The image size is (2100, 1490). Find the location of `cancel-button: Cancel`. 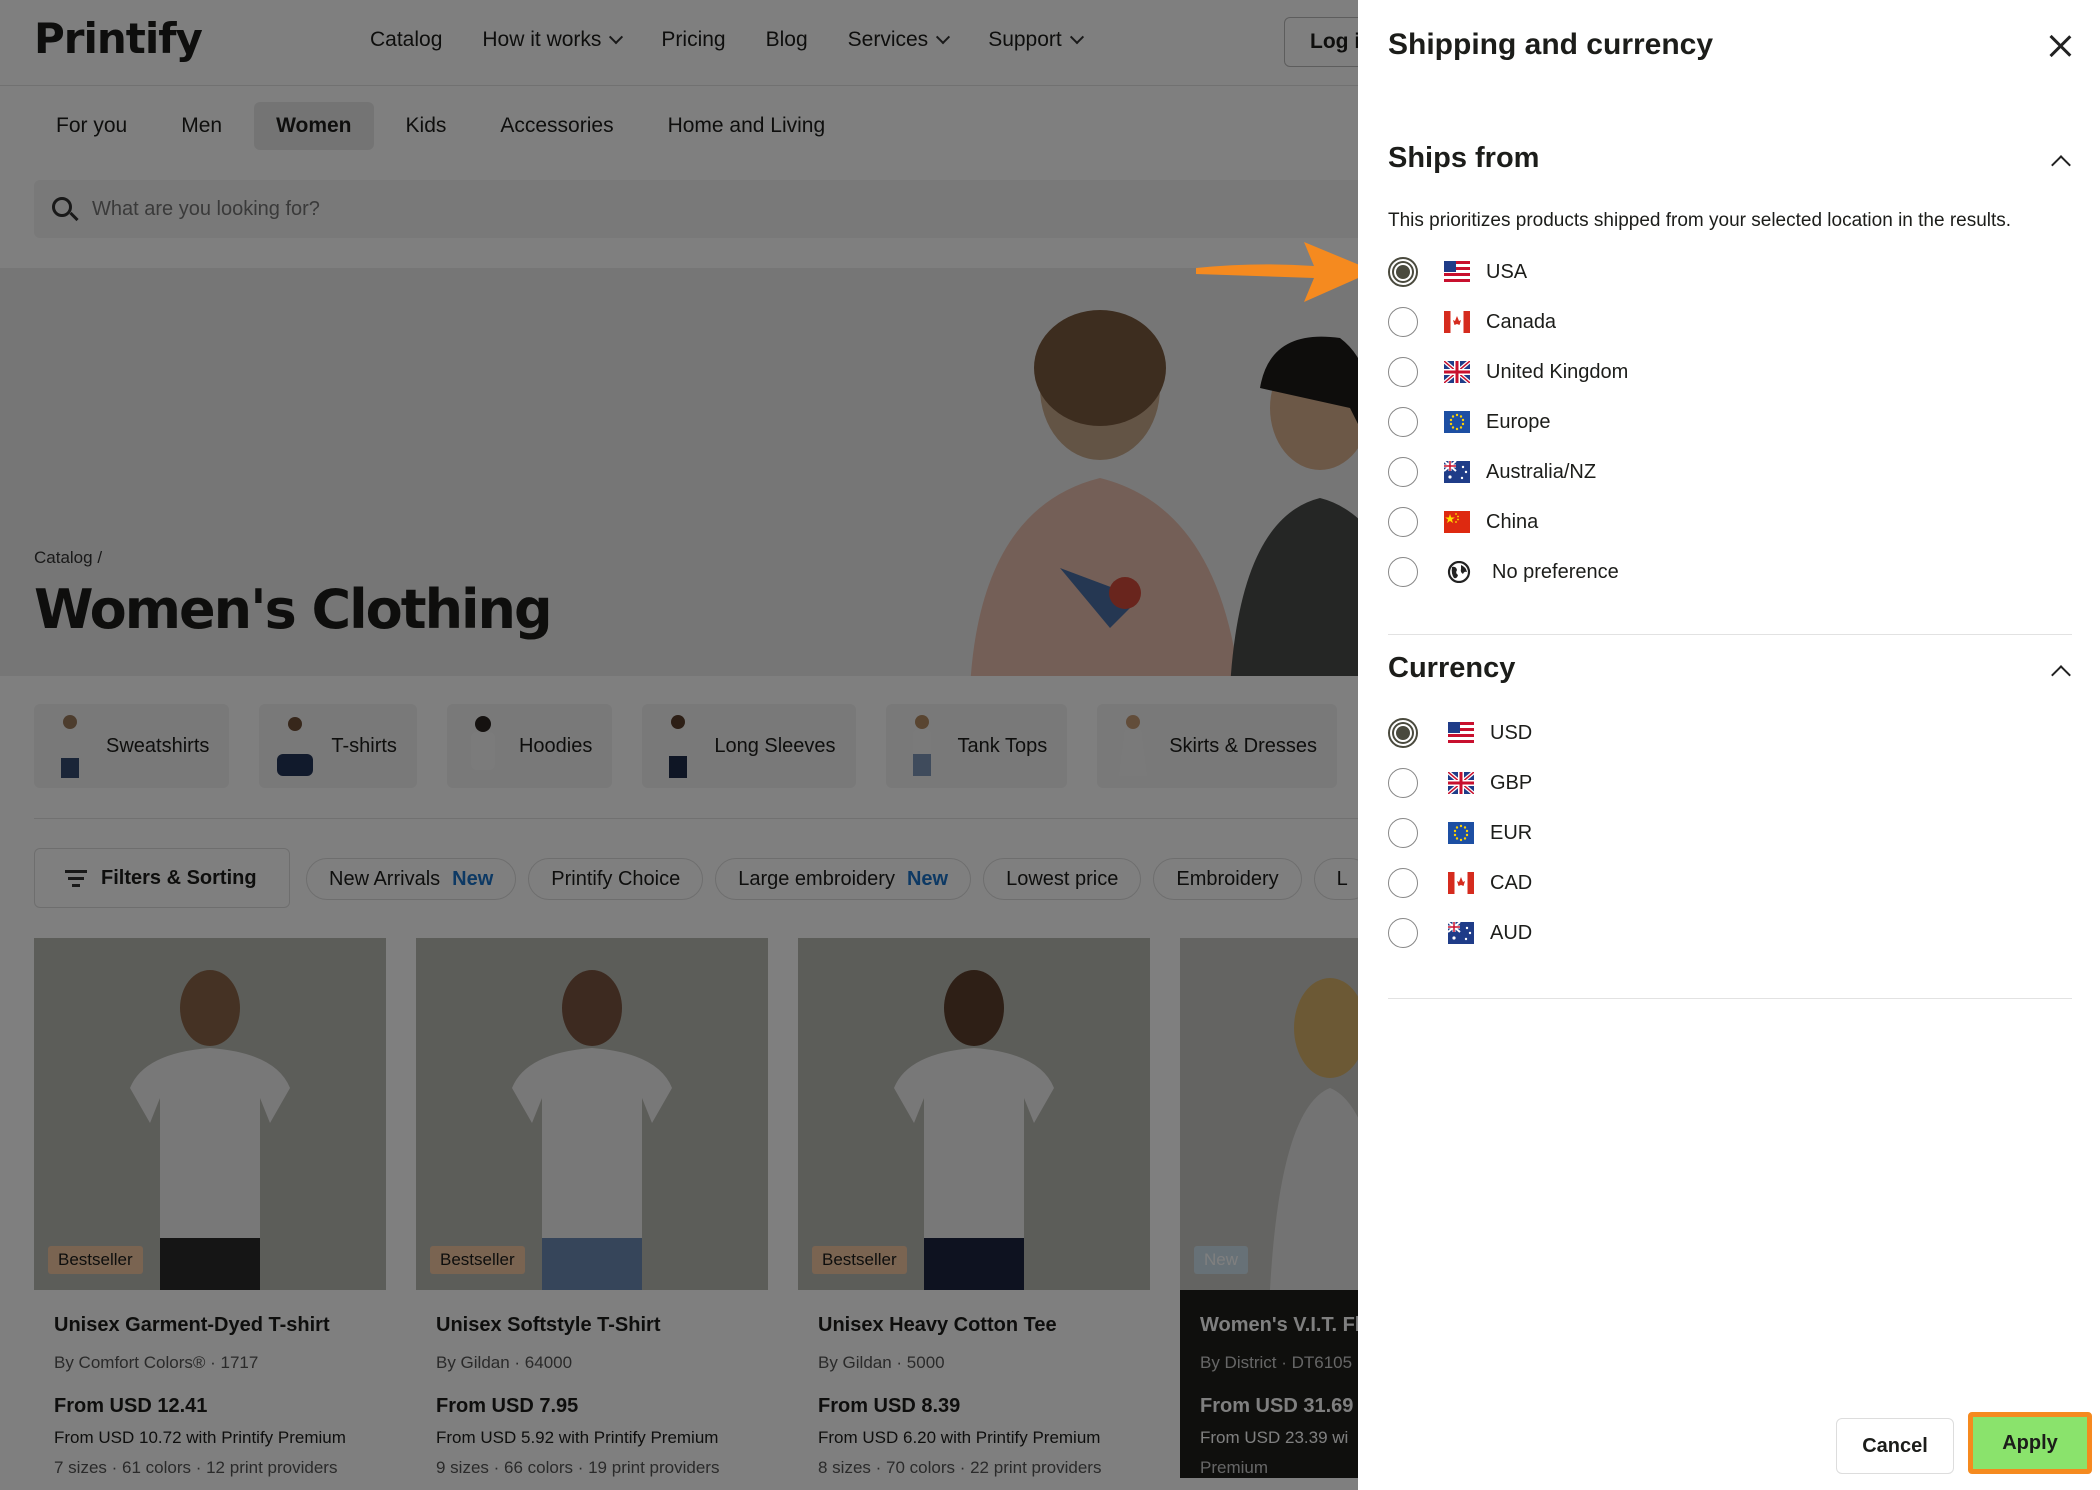

cancel-button: Cancel is located at coordinates (1895, 1446).